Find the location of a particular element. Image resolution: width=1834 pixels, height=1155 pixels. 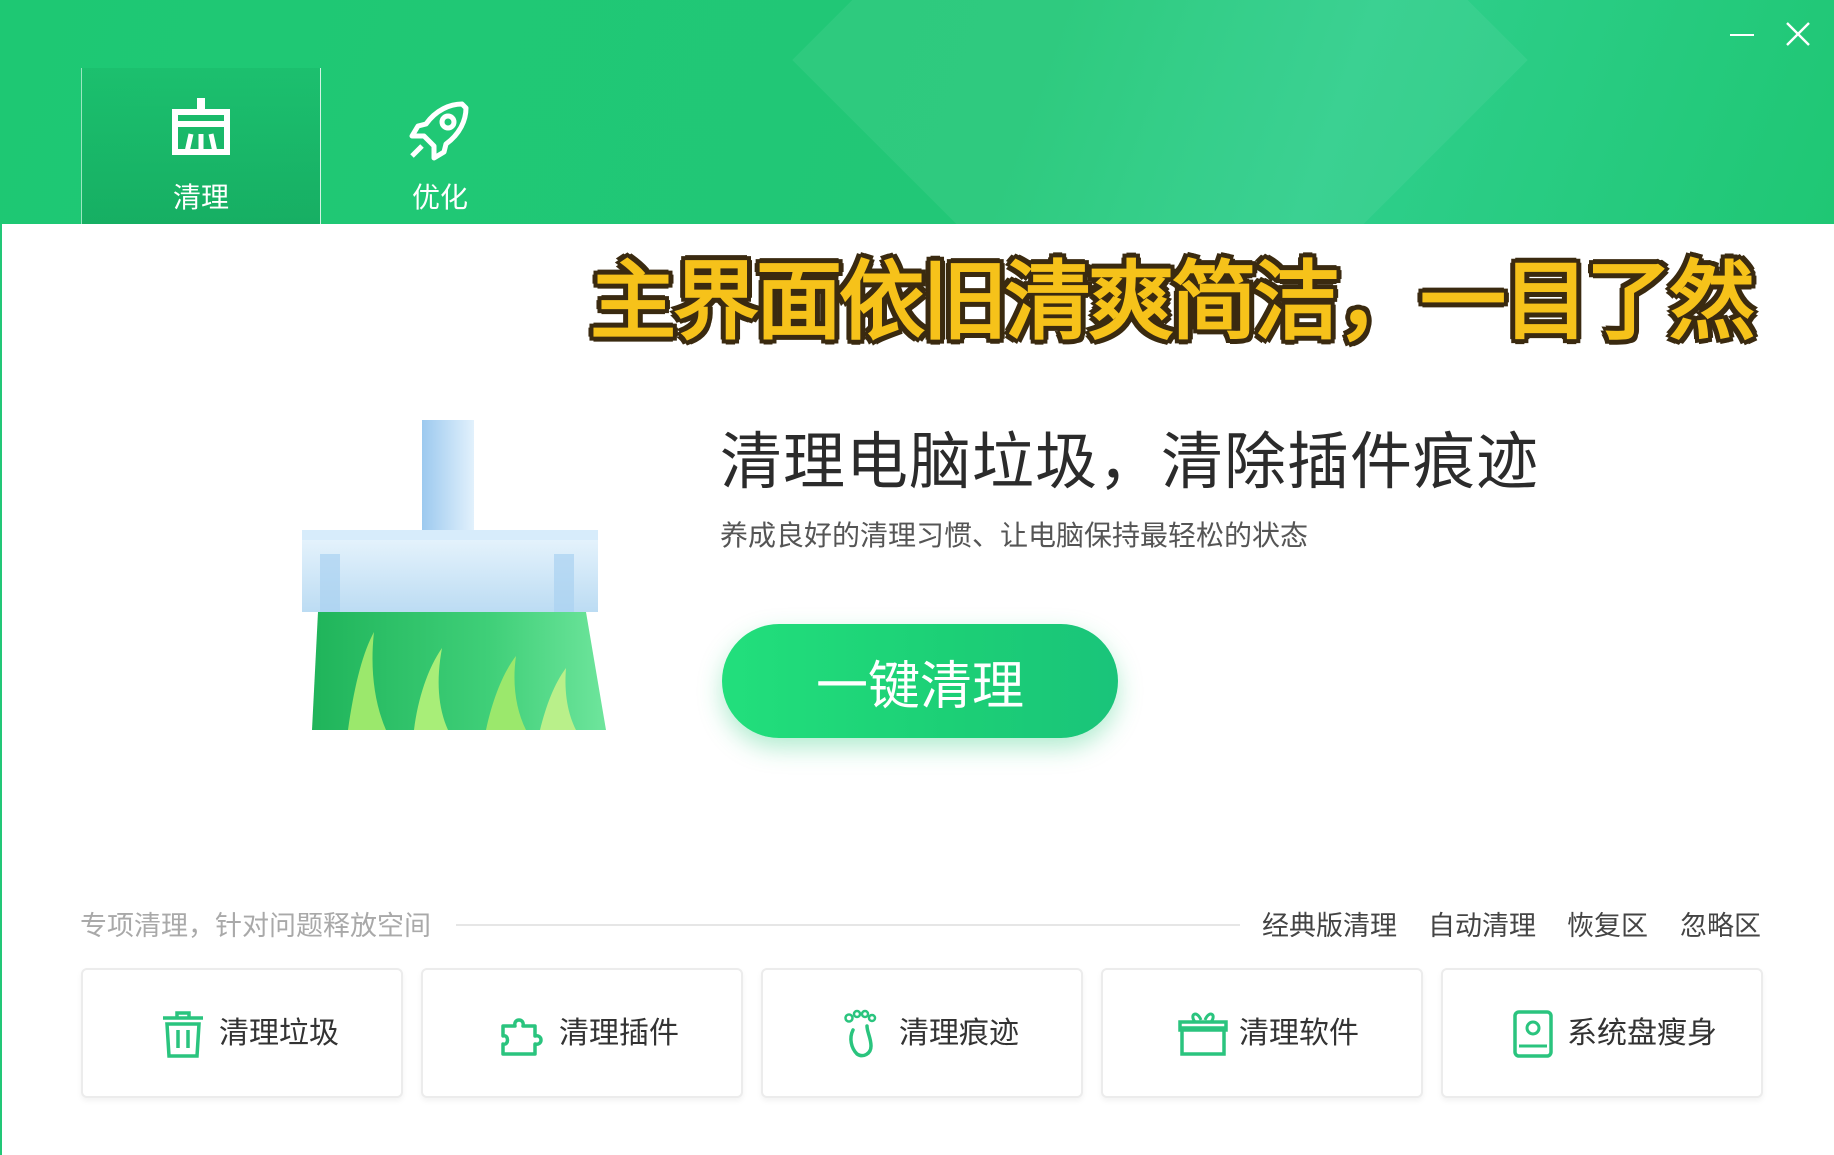

link-restore-area: 恢复区 is located at coordinates (1607, 923).